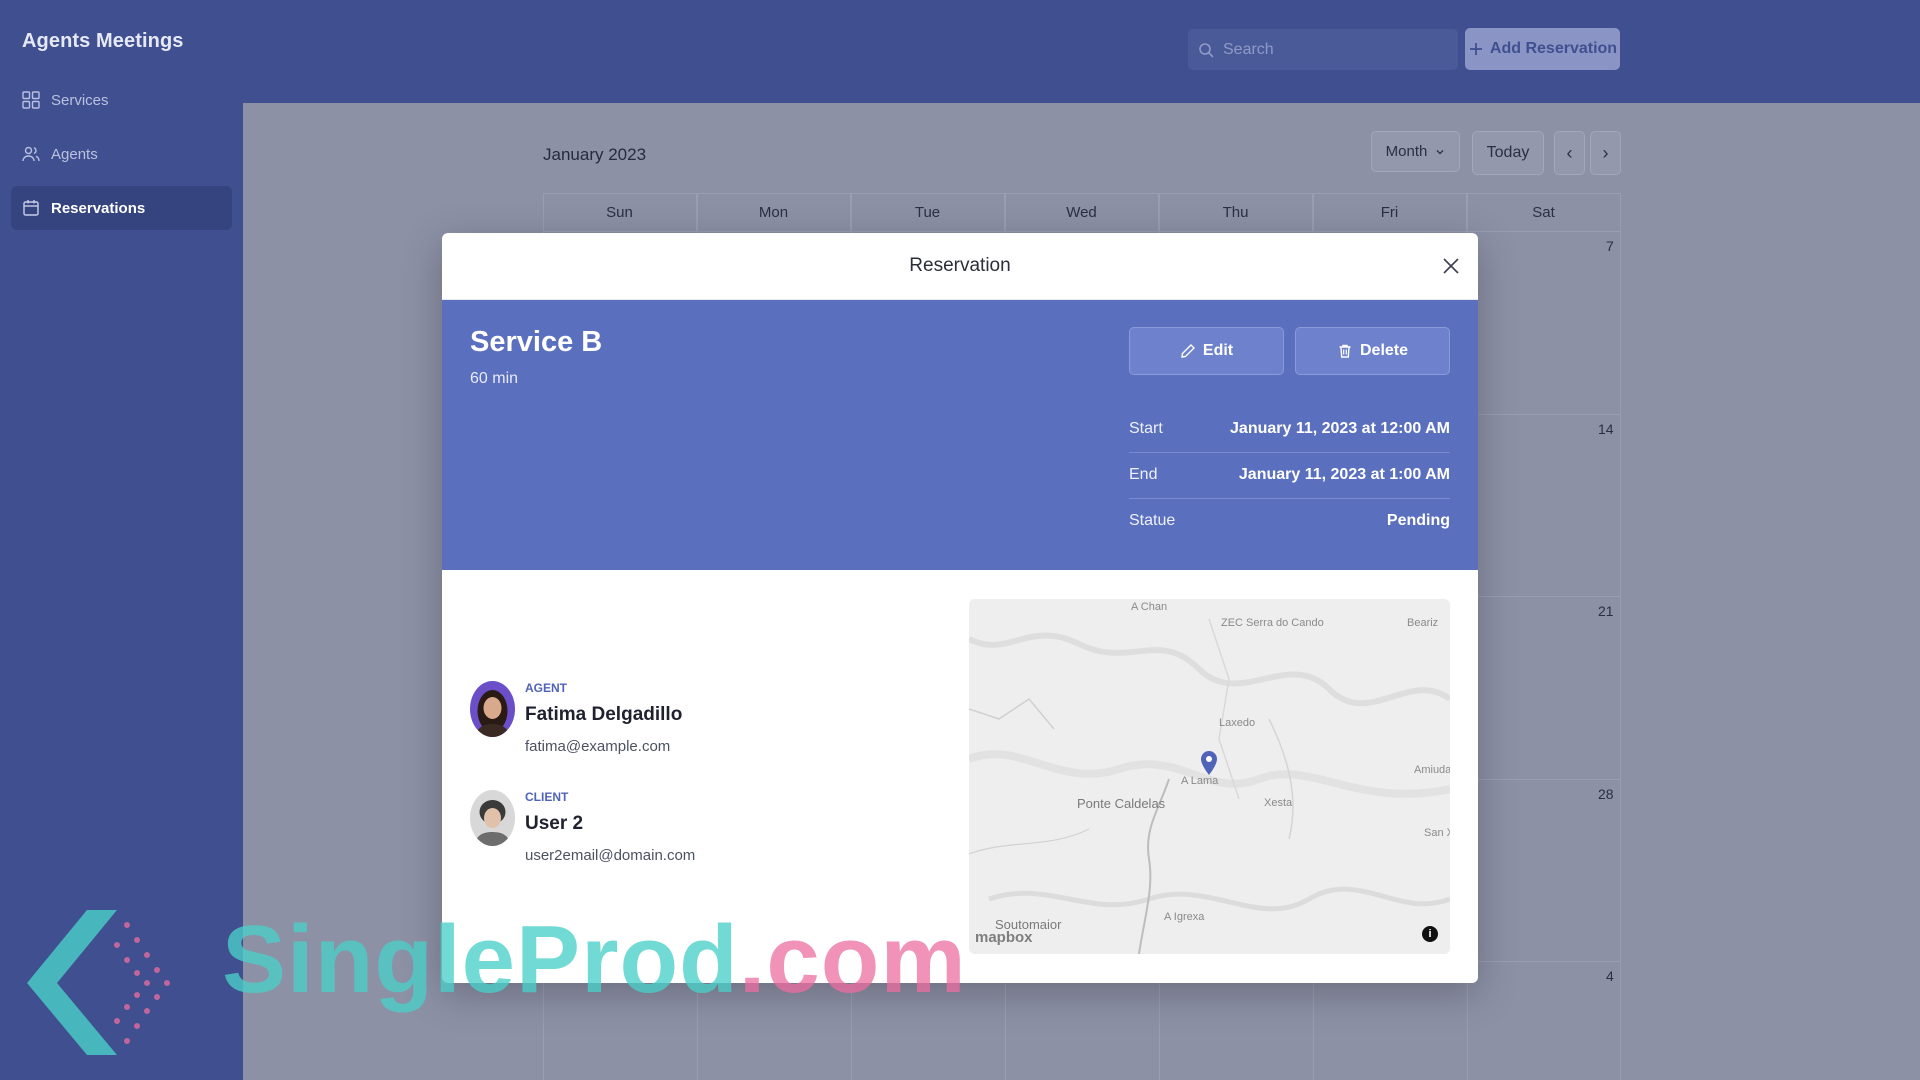 The width and height of the screenshot is (1920, 1080). Describe the element at coordinates (1248, 49) in the screenshot. I see `search-placeholder: Search` at that location.